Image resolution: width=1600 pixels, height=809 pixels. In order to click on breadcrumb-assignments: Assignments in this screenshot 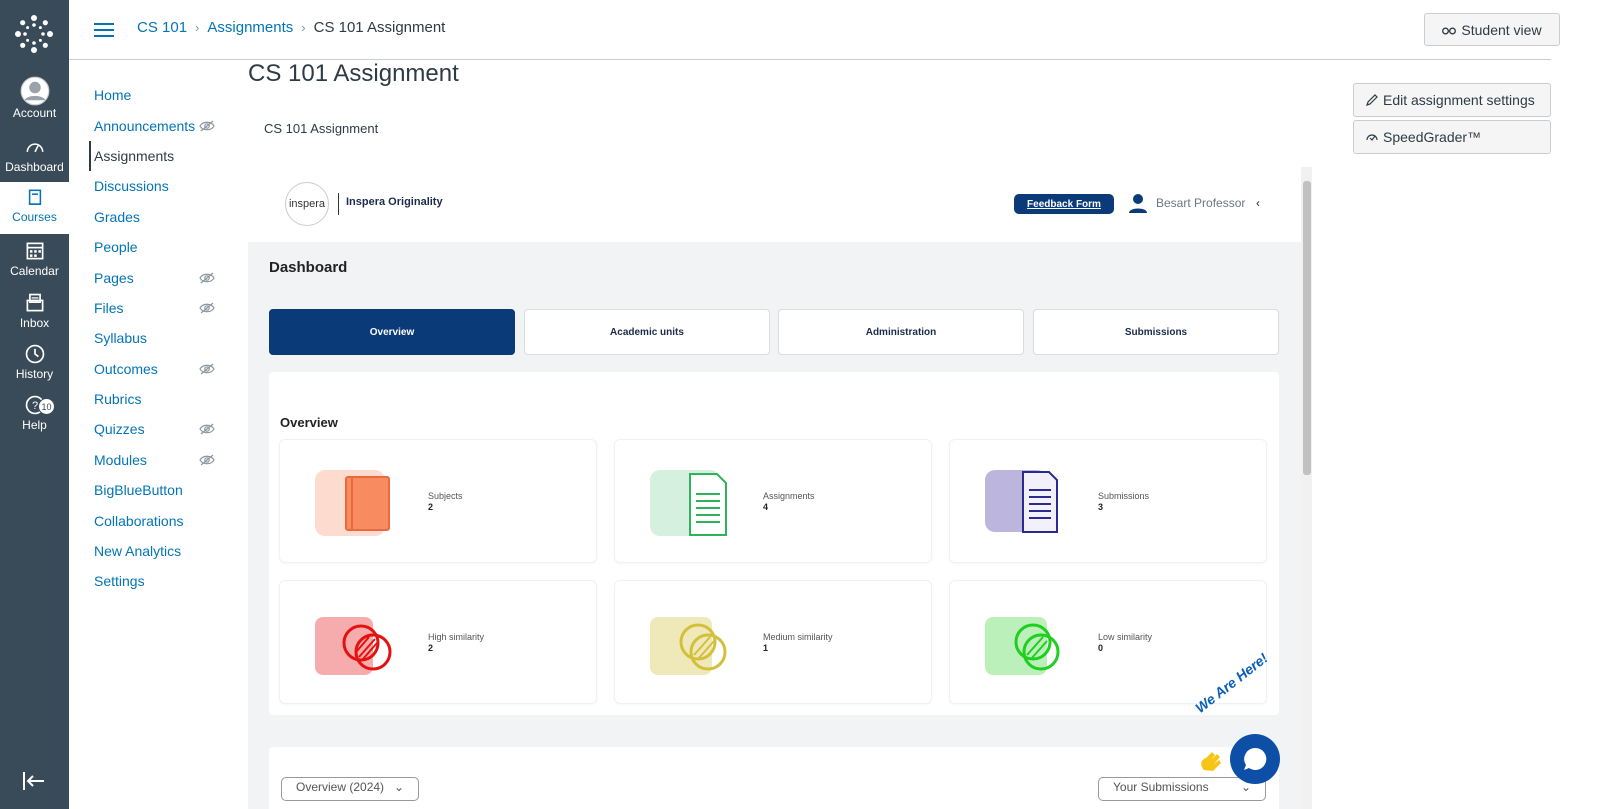, I will do `click(250, 27)`.